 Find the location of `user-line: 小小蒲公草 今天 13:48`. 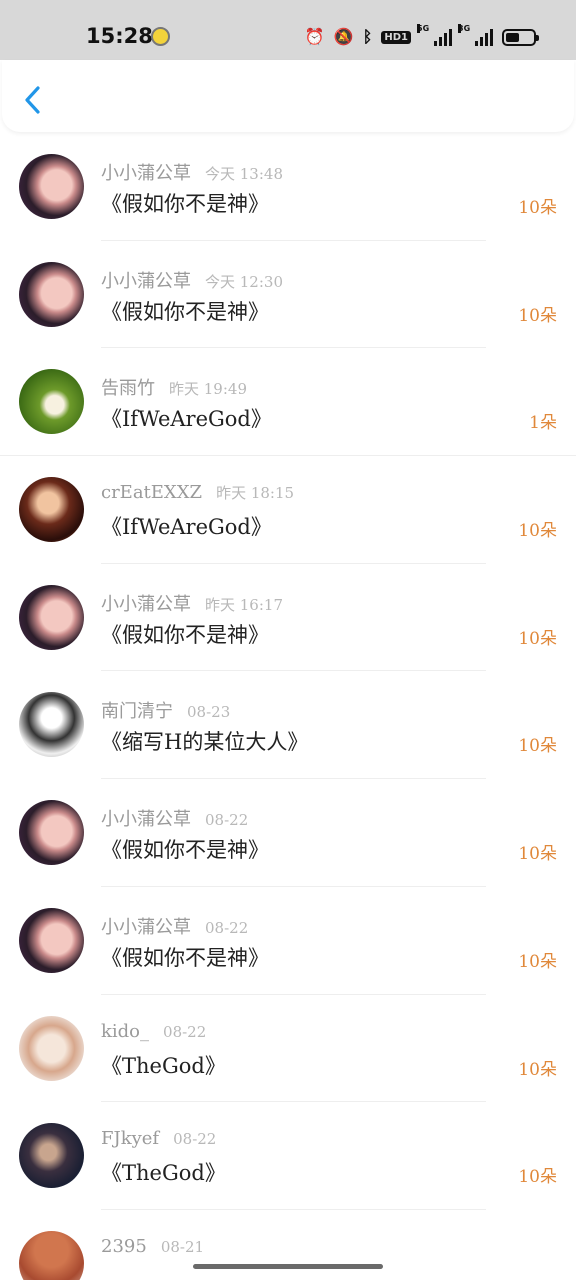

user-line: 小小蒲公草 今天 13:48 is located at coordinates (192, 171).